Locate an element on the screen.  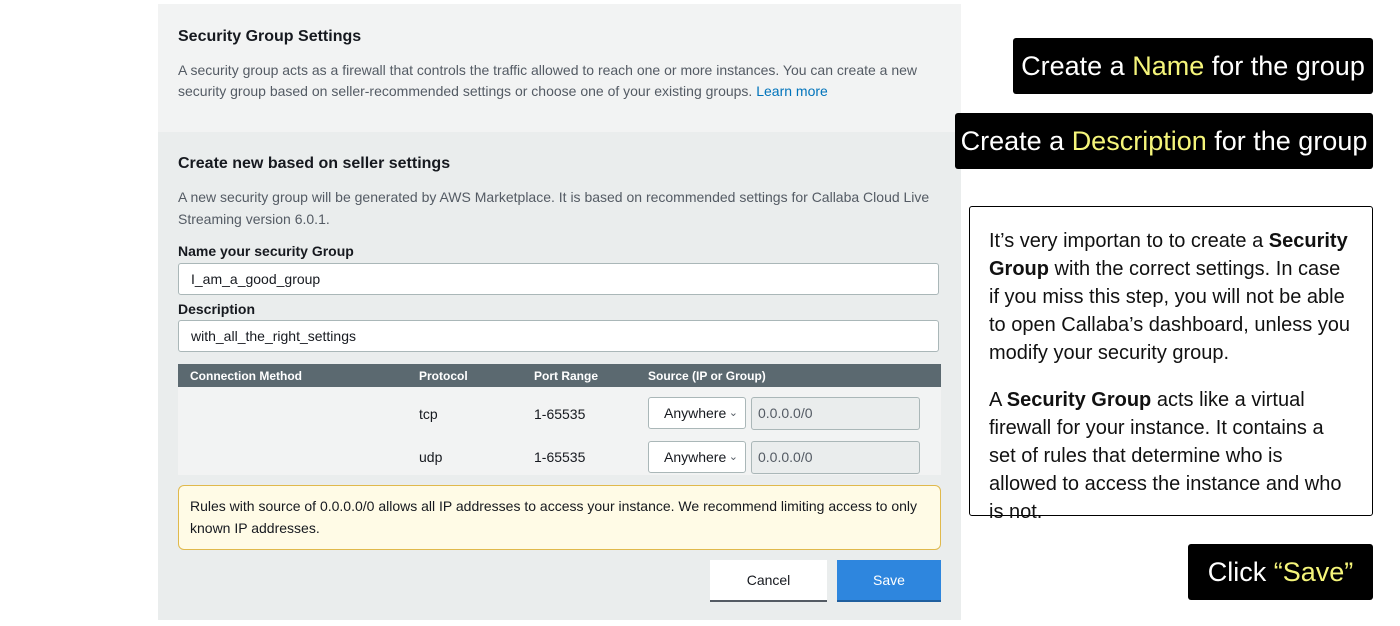
group-name-label: Name your security Group is located at coordinates (266, 251).